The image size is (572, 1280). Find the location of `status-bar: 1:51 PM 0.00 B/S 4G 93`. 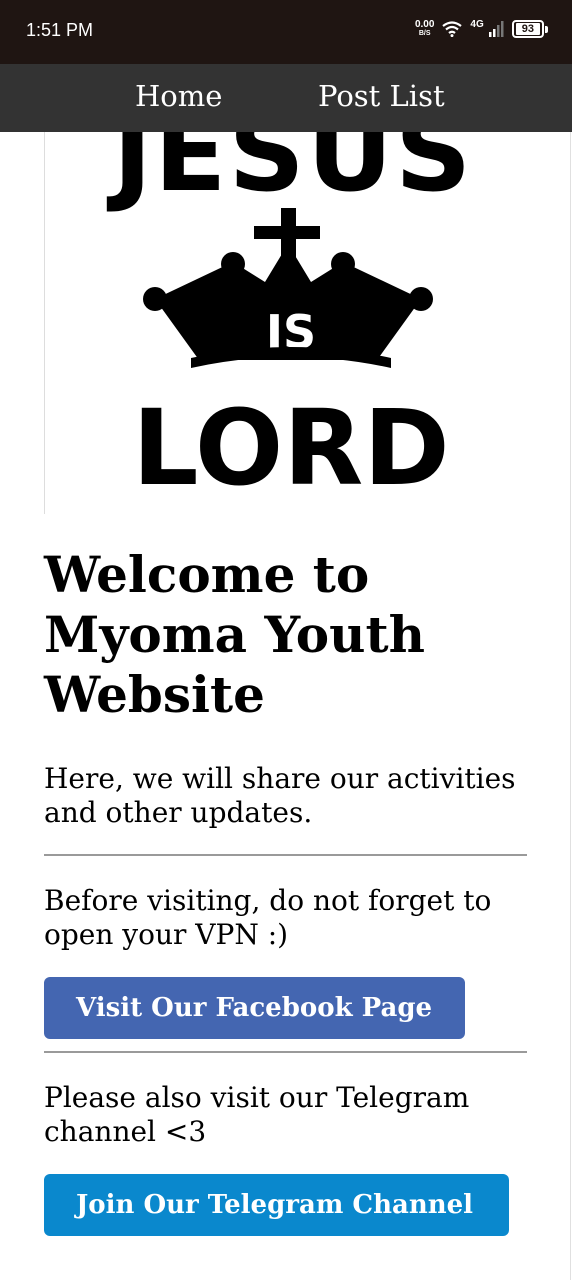

status-bar: 1:51 PM 0.00 B/S 4G 93 is located at coordinates (286, 32).